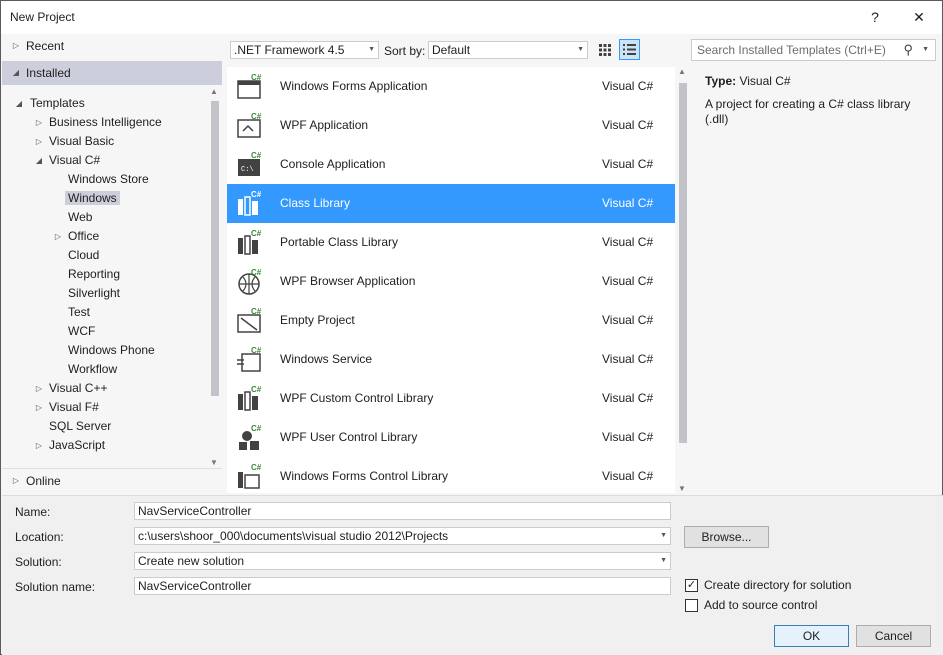 This screenshot has width=943, height=655. I want to click on search-input: Search Installed Templates (Ctrl+E) ⚲ ▼, so click(813, 50).